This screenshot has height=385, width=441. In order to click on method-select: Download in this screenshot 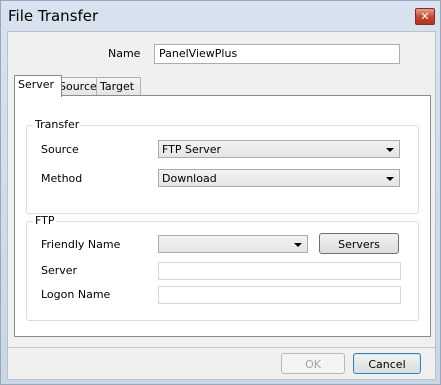, I will do `click(279, 178)`.